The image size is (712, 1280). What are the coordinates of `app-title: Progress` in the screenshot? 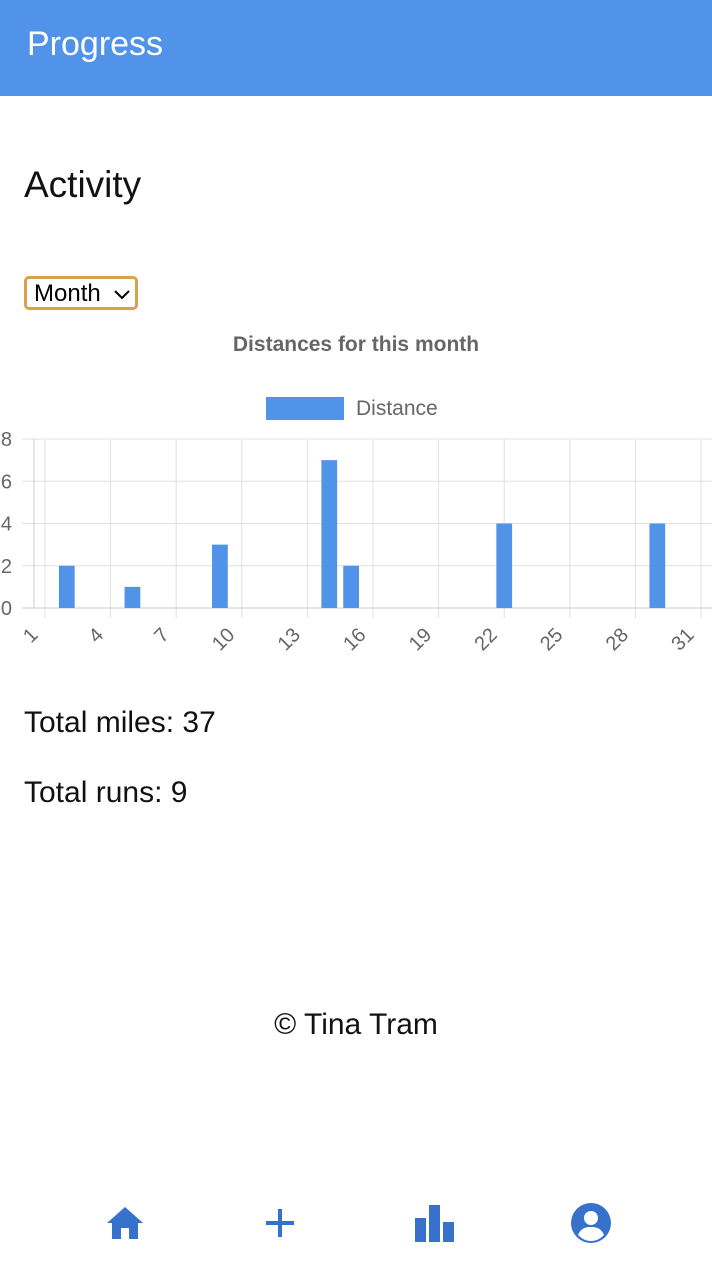 It's located at (95, 44).